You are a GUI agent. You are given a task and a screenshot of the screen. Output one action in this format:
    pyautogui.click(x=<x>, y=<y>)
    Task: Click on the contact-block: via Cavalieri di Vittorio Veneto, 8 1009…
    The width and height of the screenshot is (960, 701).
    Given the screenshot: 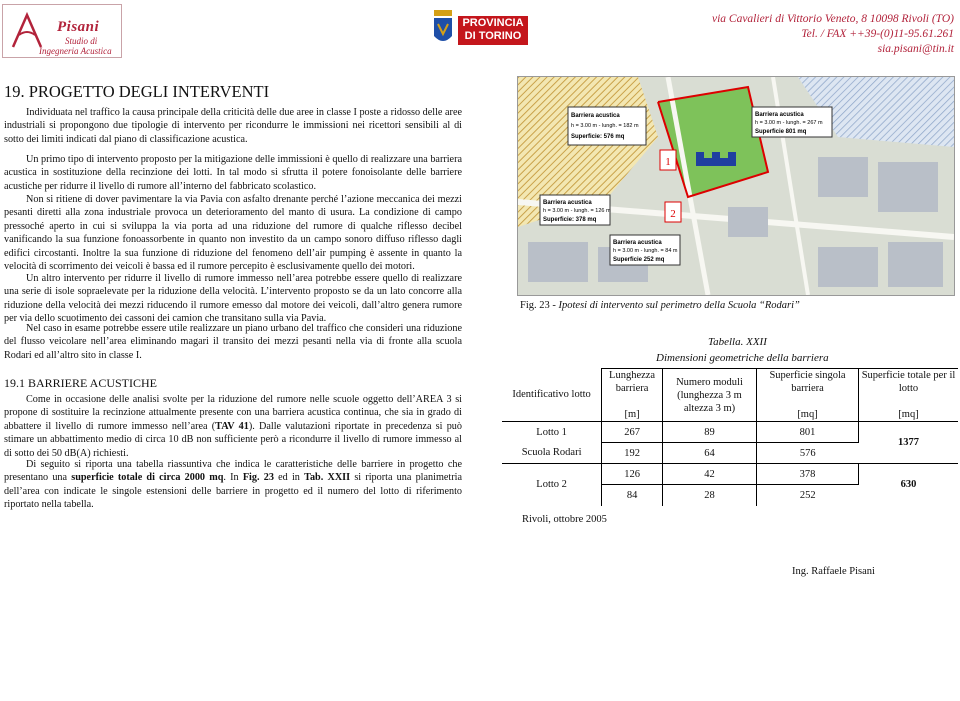 What is the action you would take?
    pyautogui.click(x=833, y=34)
    